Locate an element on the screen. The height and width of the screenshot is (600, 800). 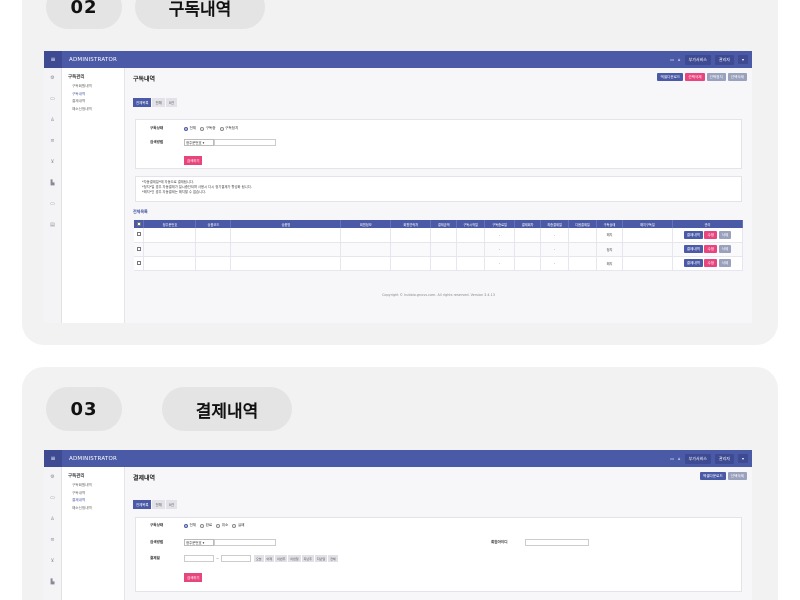
column-header: 최종결제일 is located at coordinates (555, 224).